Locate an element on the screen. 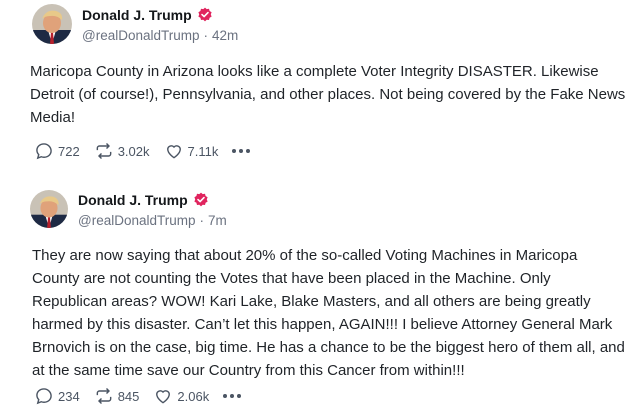  repost-count: 845 is located at coordinates (128, 396).